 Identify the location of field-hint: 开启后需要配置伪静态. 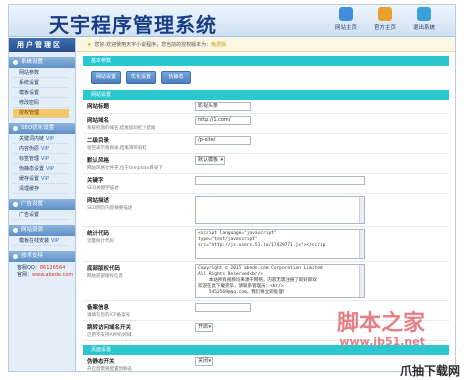
(109, 369).